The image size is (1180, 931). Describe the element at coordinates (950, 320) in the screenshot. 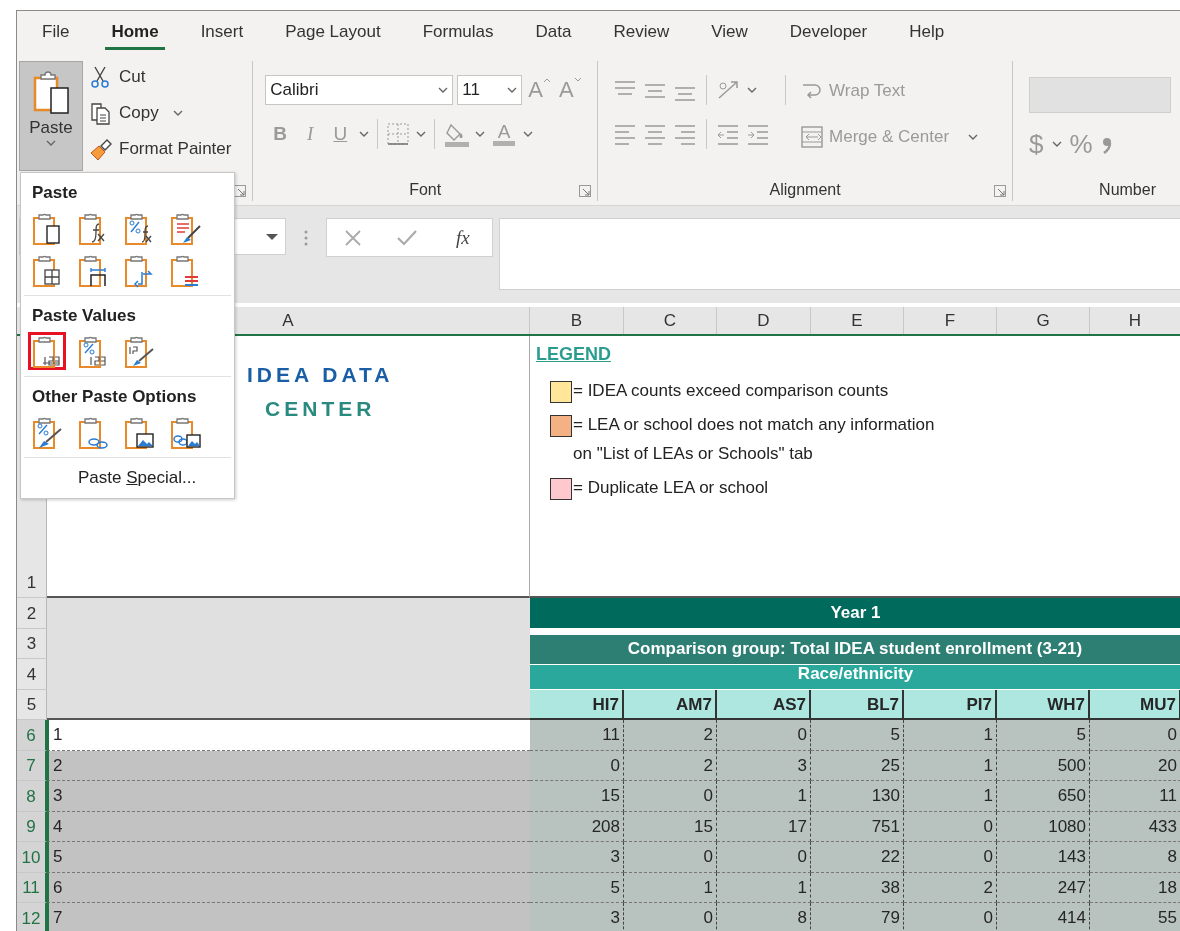

I see `column-header: F` at that location.